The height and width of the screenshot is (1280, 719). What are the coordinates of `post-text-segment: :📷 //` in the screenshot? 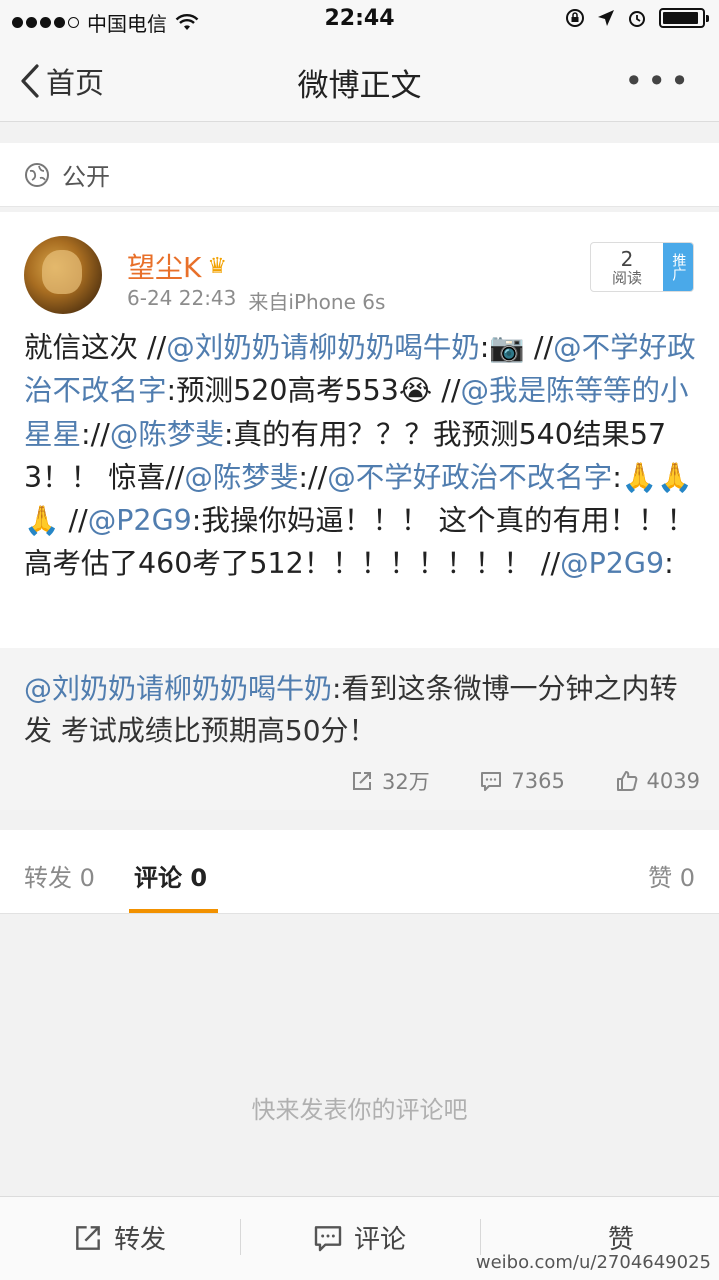 It's located at (516, 347).